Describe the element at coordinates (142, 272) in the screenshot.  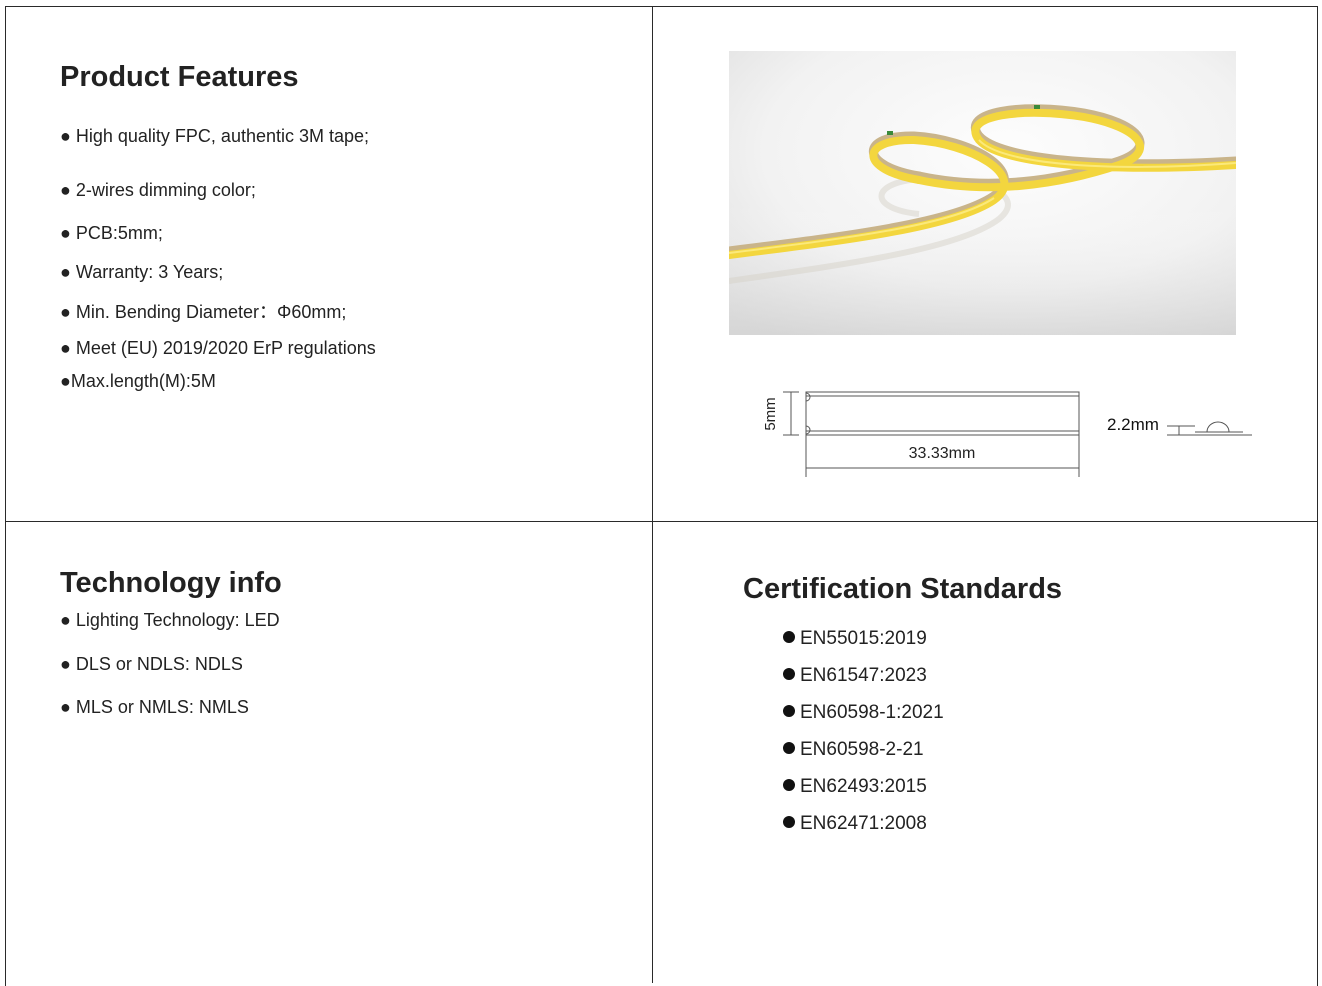
I see `feature-item: ● Warranty: 3 Years;` at that location.